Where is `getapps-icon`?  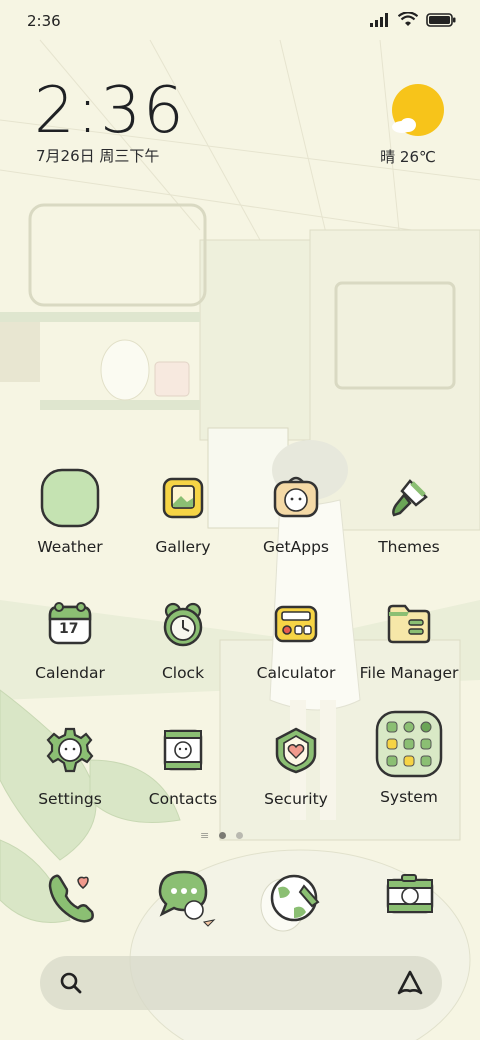 getapps-icon is located at coordinates (296, 498).